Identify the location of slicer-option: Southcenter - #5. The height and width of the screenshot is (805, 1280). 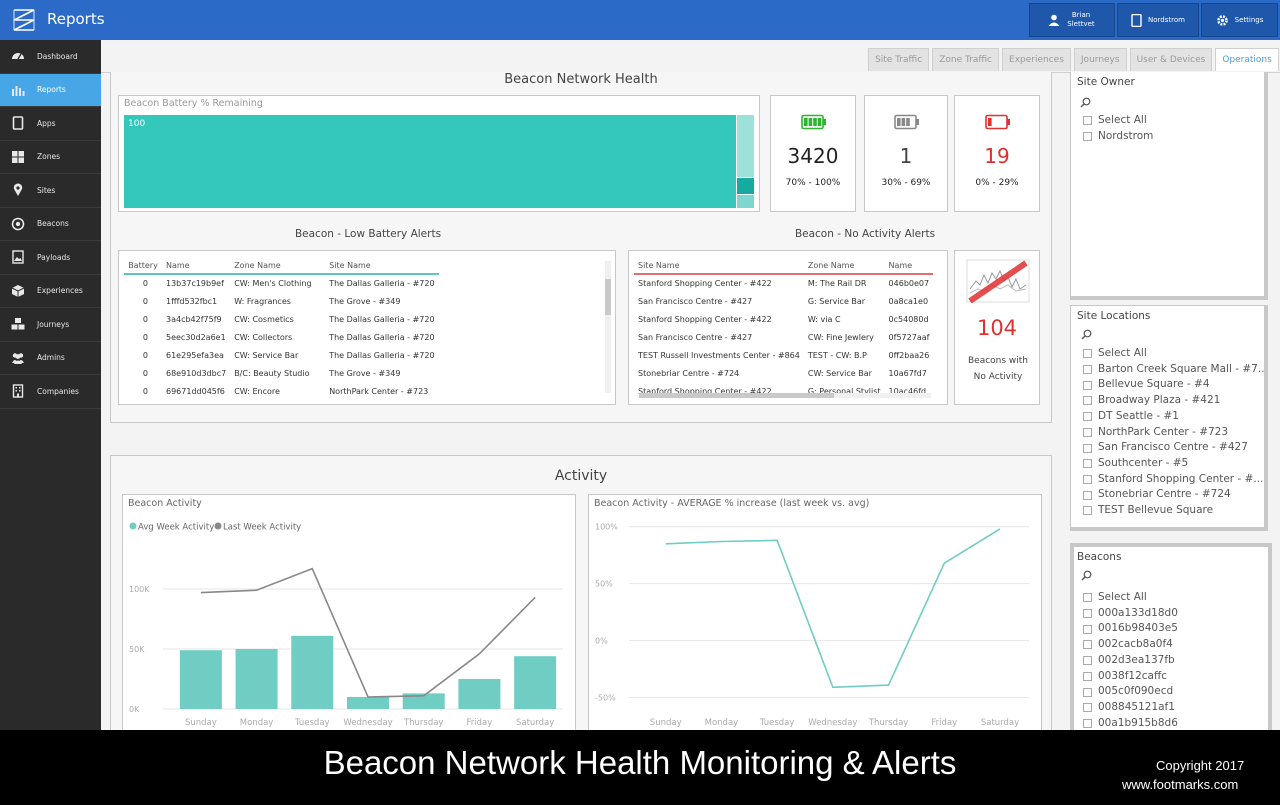
(1173, 464).